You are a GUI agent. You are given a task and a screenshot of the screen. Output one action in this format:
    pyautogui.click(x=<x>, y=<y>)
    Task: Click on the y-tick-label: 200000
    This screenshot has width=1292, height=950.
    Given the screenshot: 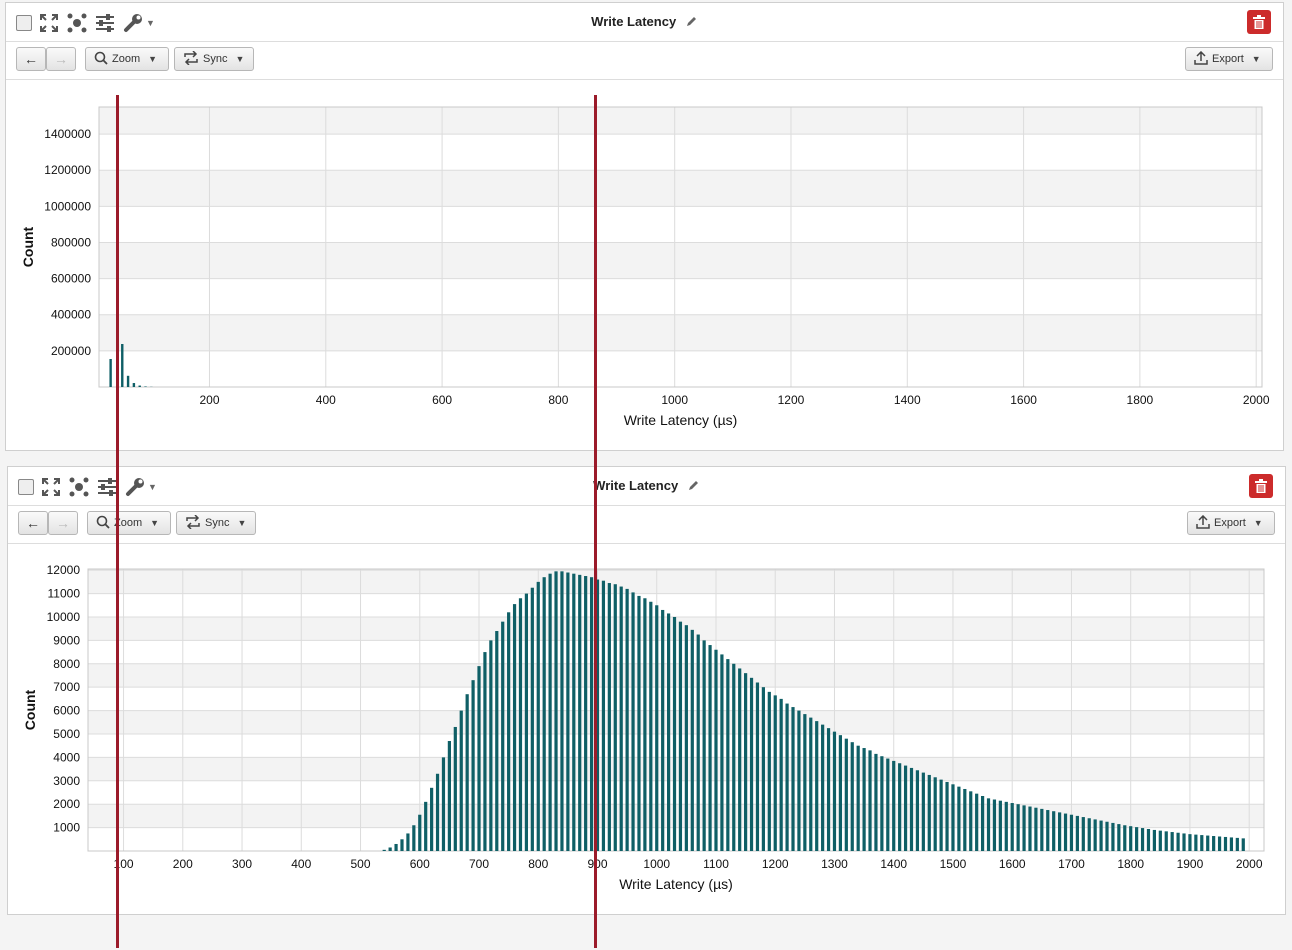 What is the action you would take?
    pyautogui.click(x=71, y=351)
    